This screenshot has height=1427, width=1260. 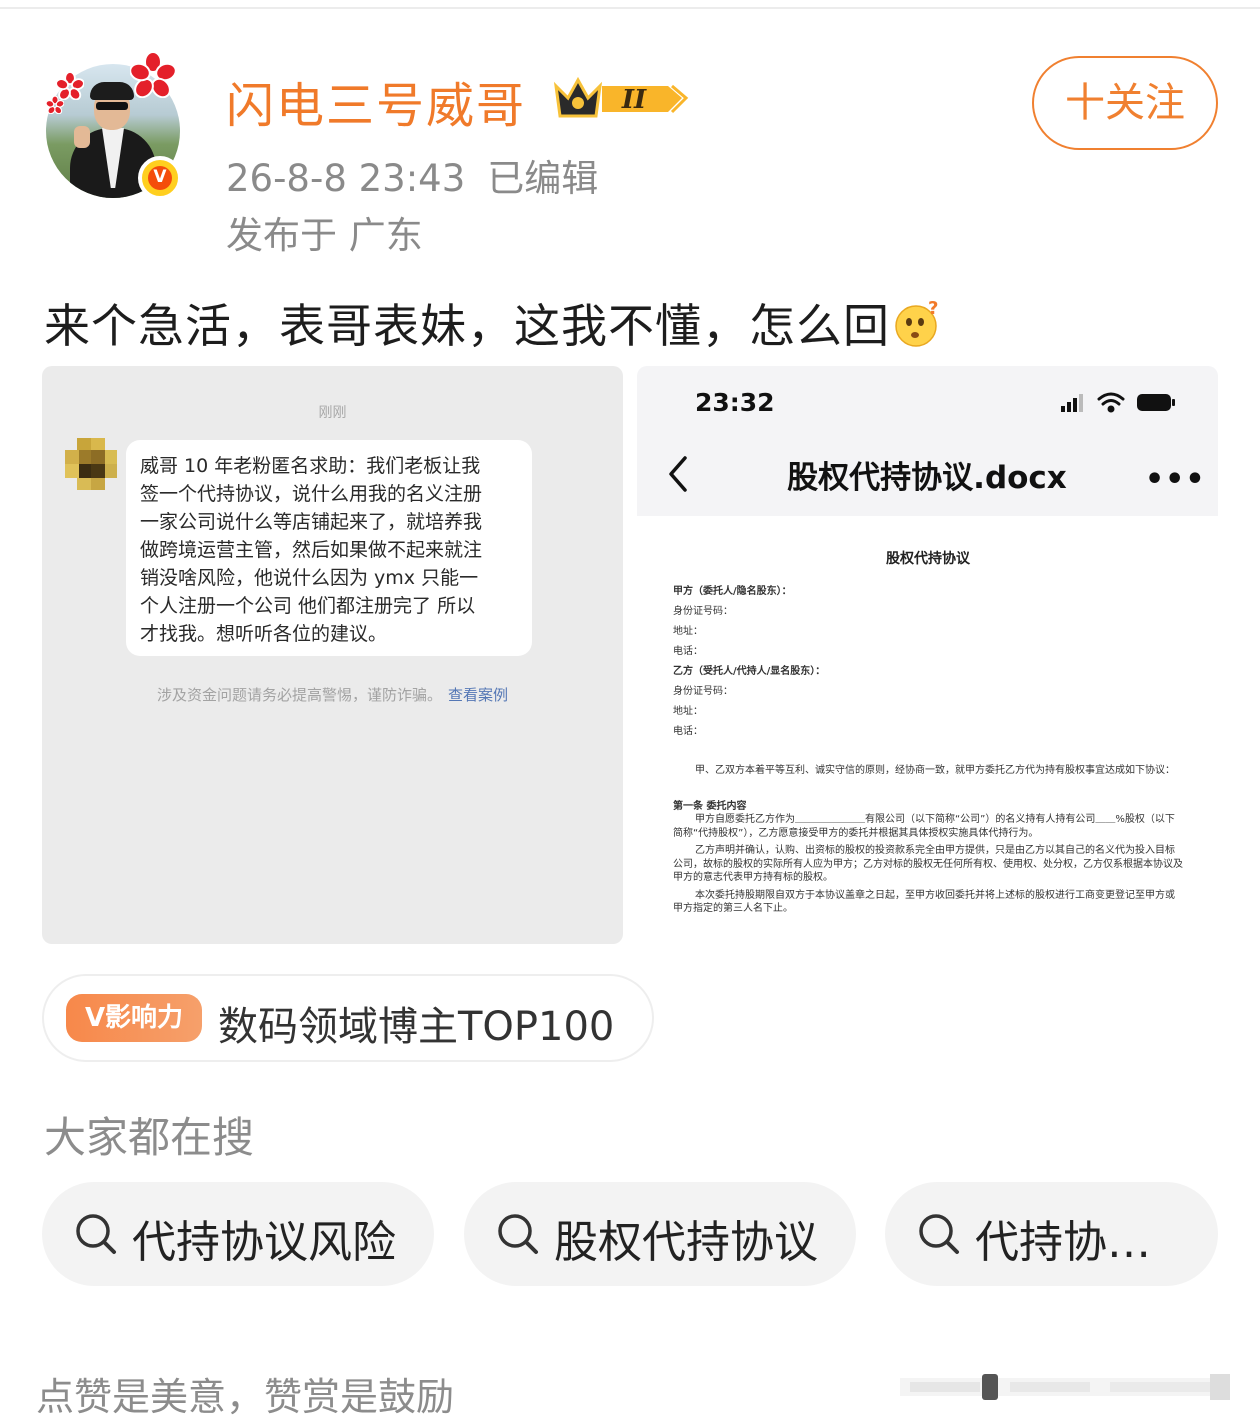 What do you see at coordinates (311, 550) in the screenshot?
I see `chat-message-line: 做跨境运营主管，然后如果做不起来就注` at bounding box center [311, 550].